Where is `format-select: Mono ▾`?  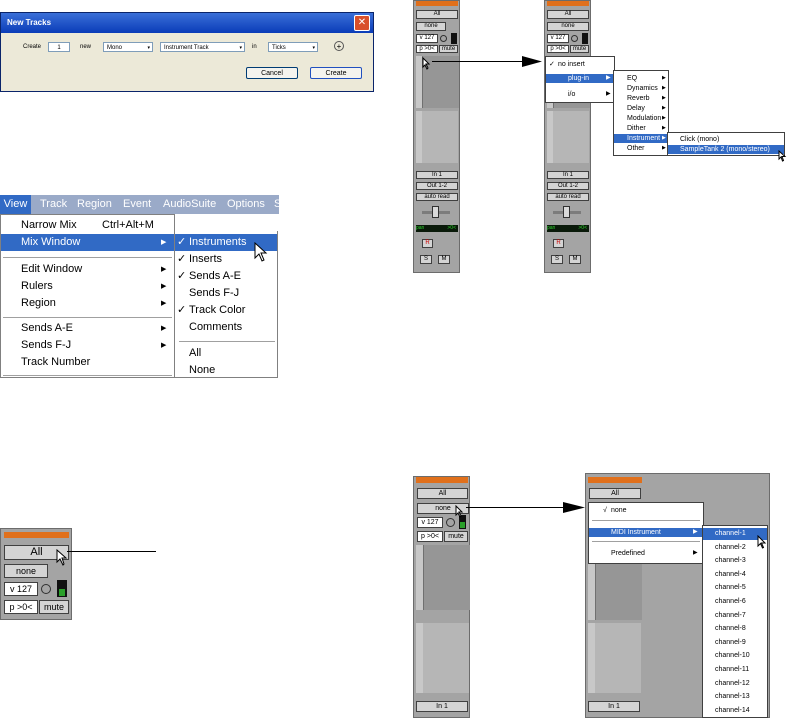 format-select: Mono ▾ is located at coordinates (128, 47).